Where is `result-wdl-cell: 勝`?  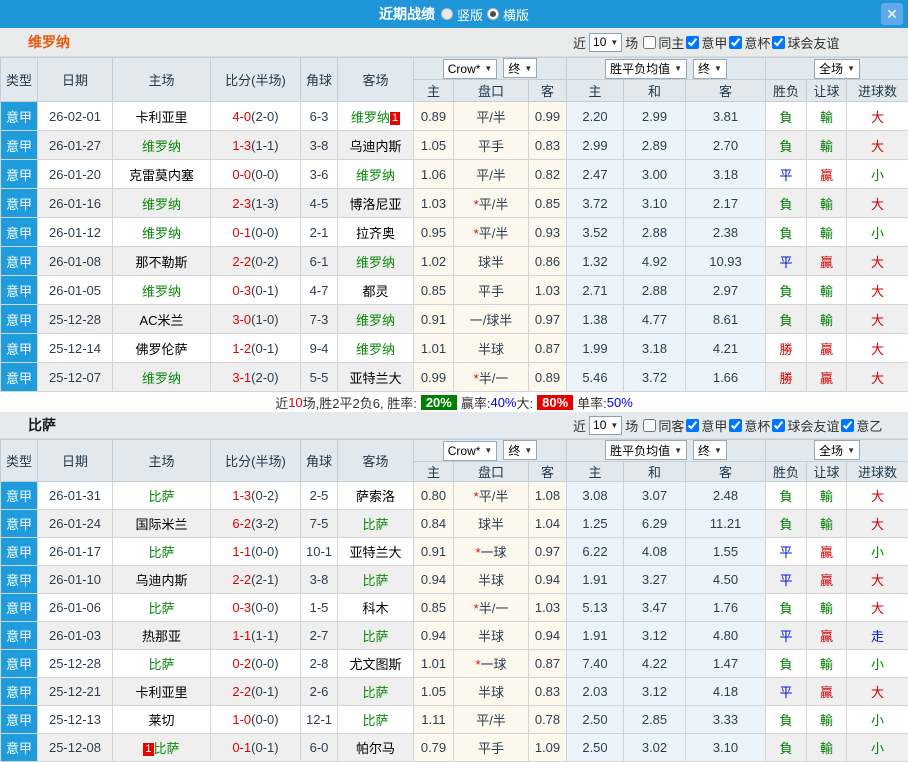 result-wdl-cell: 勝 is located at coordinates (786, 377).